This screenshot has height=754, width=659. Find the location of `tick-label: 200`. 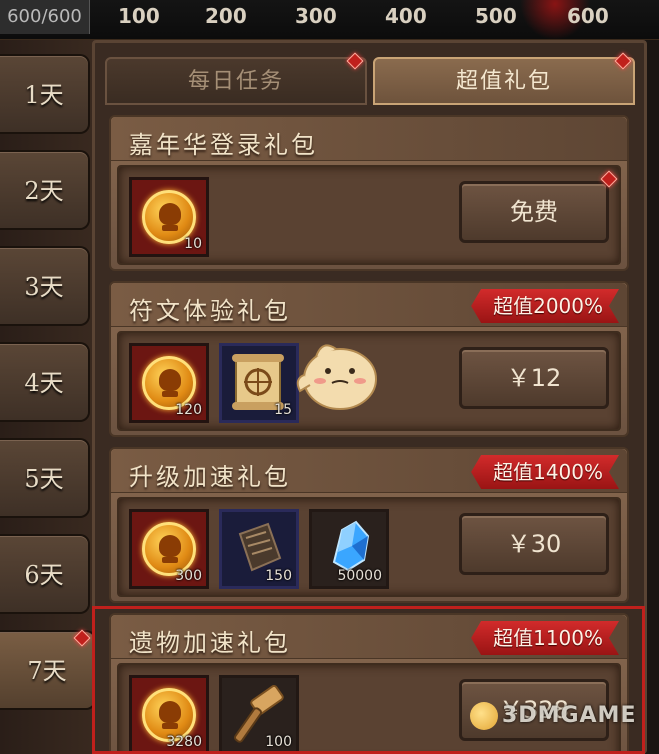

tick-label: 200 is located at coordinates (226, 16).